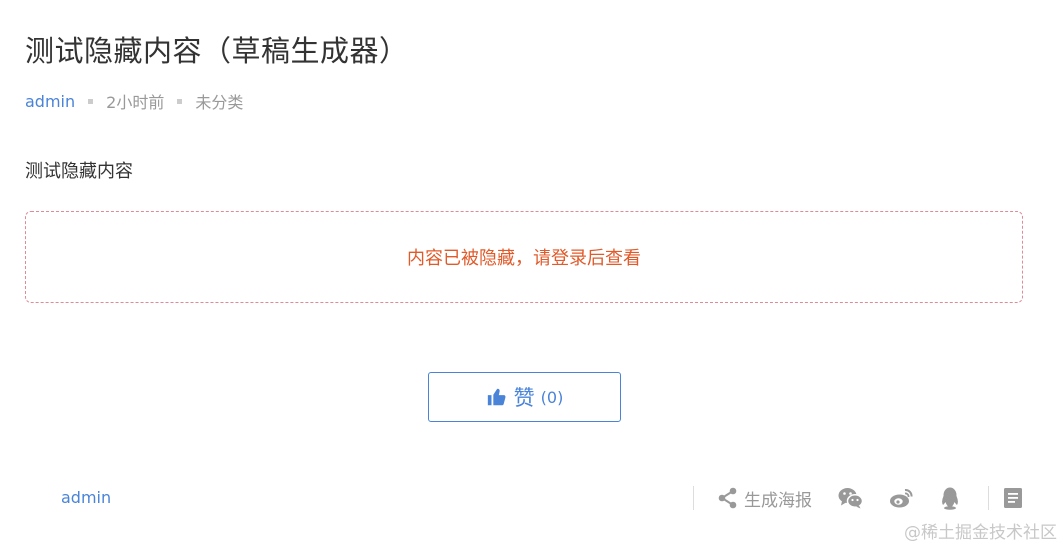 The width and height of the screenshot is (1063, 547). I want to click on weibo-icon, so click(901, 498).